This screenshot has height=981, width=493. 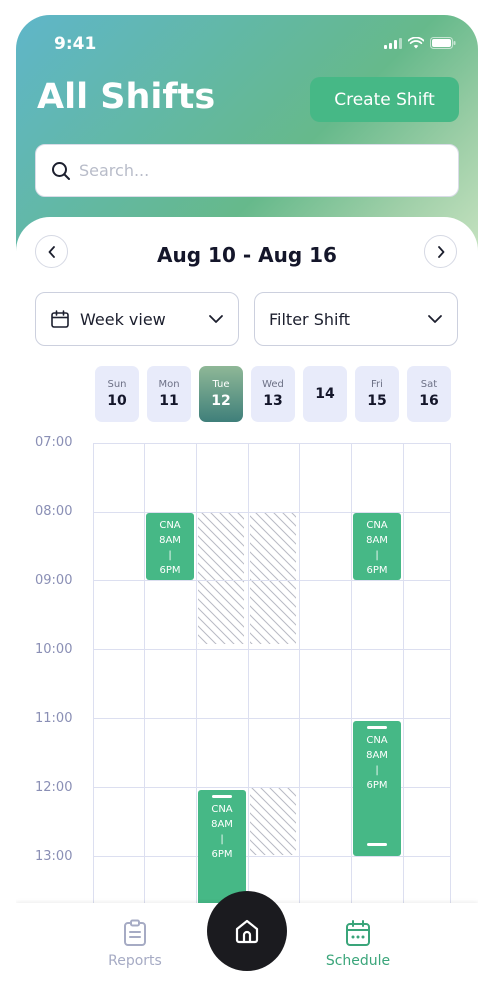 I want to click on time-label: 09:00, so click(x=54, y=580).